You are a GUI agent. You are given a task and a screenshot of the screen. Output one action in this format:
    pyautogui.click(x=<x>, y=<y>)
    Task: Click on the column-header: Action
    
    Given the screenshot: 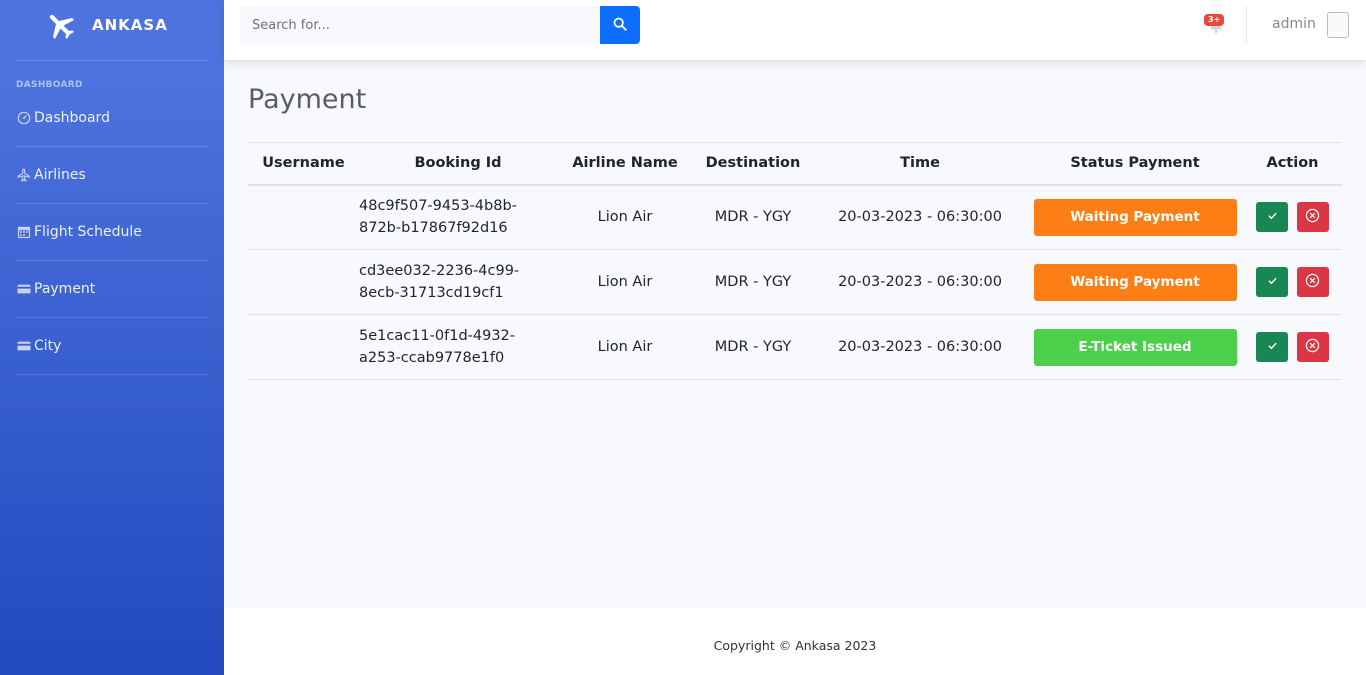 What is the action you would take?
    pyautogui.click(x=1292, y=164)
    